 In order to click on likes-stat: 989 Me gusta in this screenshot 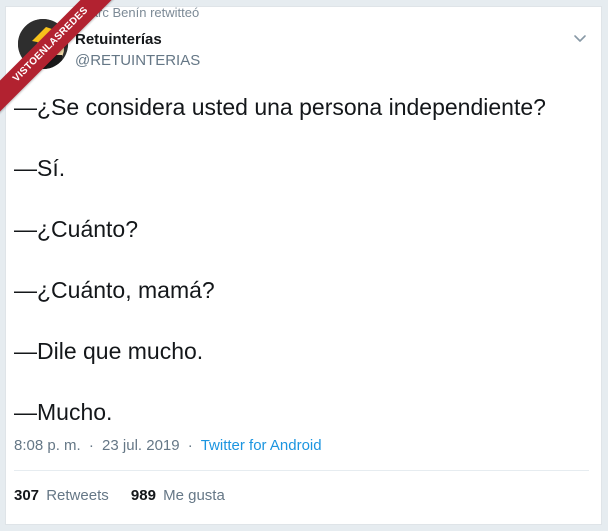, I will do `click(178, 495)`.